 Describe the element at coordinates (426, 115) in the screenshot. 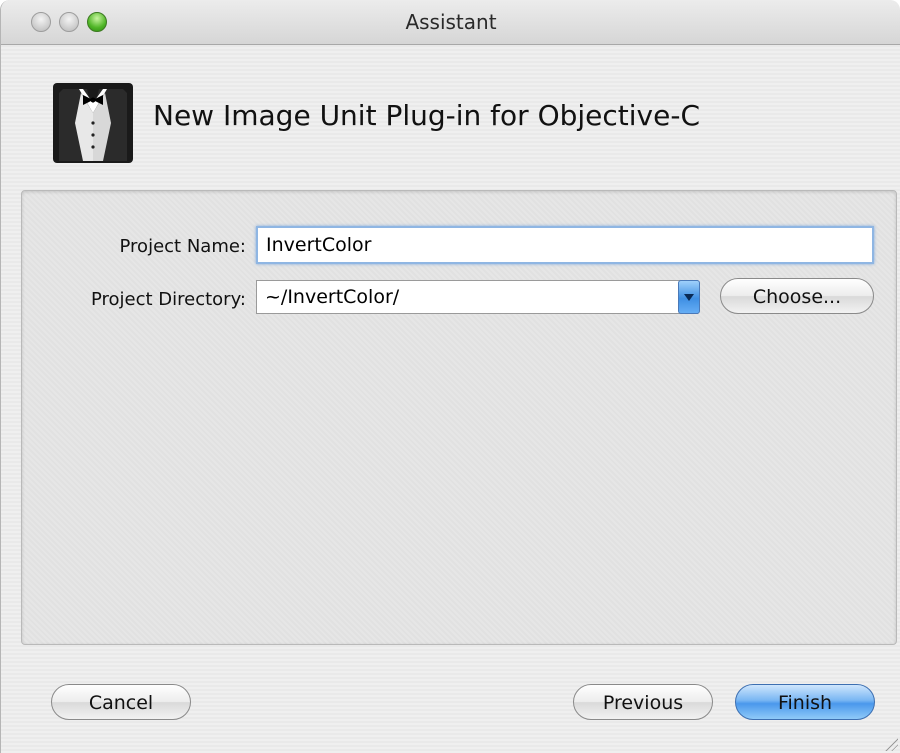

I see `page-title: New Image Unit Plug-in for Objective-C` at that location.